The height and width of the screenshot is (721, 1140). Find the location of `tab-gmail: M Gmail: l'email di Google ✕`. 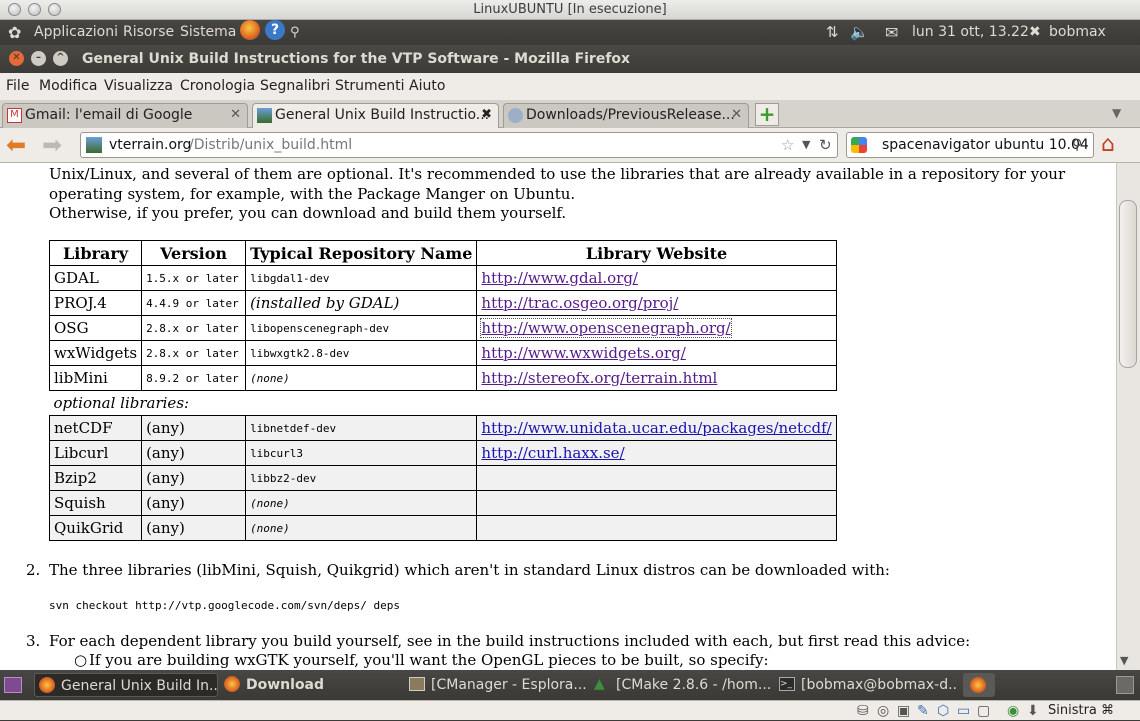

tab-gmail: M Gmail: l'email di Google ✕ is located at coordinates (125, 115).